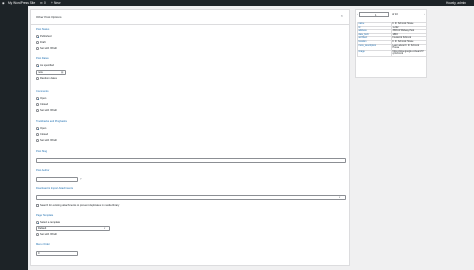  Describe the element at coordinates (43, 128) in the screenshot. I see `trackbacks-open-label: Open` at that location.